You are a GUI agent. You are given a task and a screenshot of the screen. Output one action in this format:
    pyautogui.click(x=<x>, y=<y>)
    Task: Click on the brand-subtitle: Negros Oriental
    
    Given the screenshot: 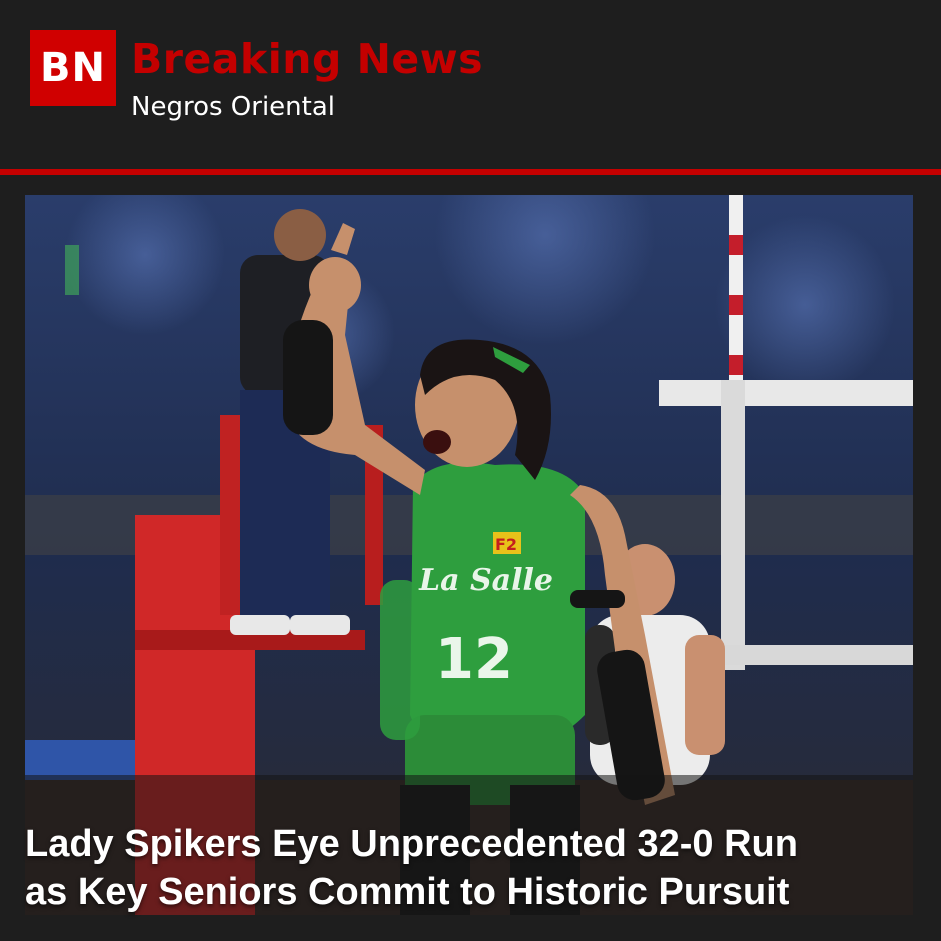 What is the action you would take?
    pyautogui.click(x=233, y=107)
    